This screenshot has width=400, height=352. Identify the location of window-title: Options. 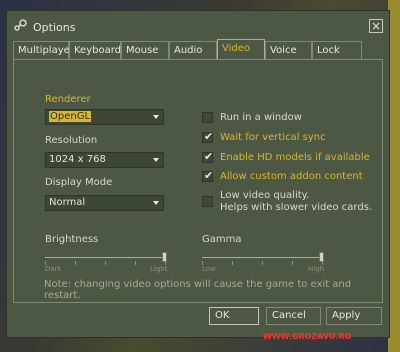
(54, 27).